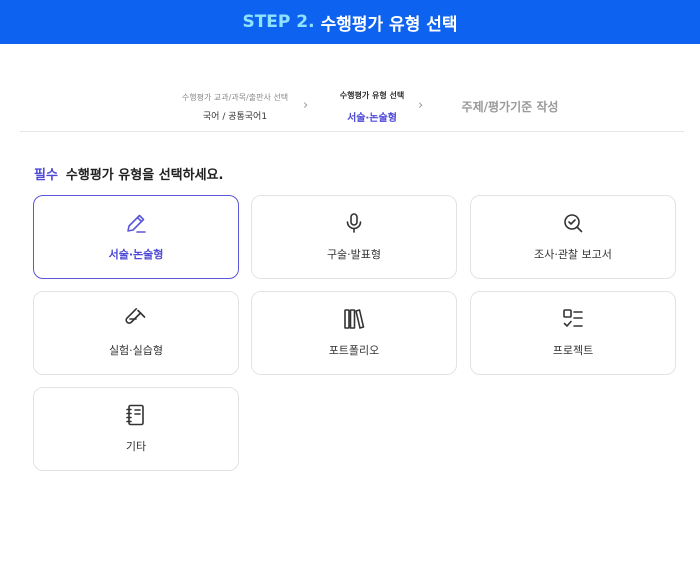 Image resolution: width=700 pixels, height=570 pixels. I want to click on section-title-text: 수행평가 유형을 선택하세요., so click(144, 175).